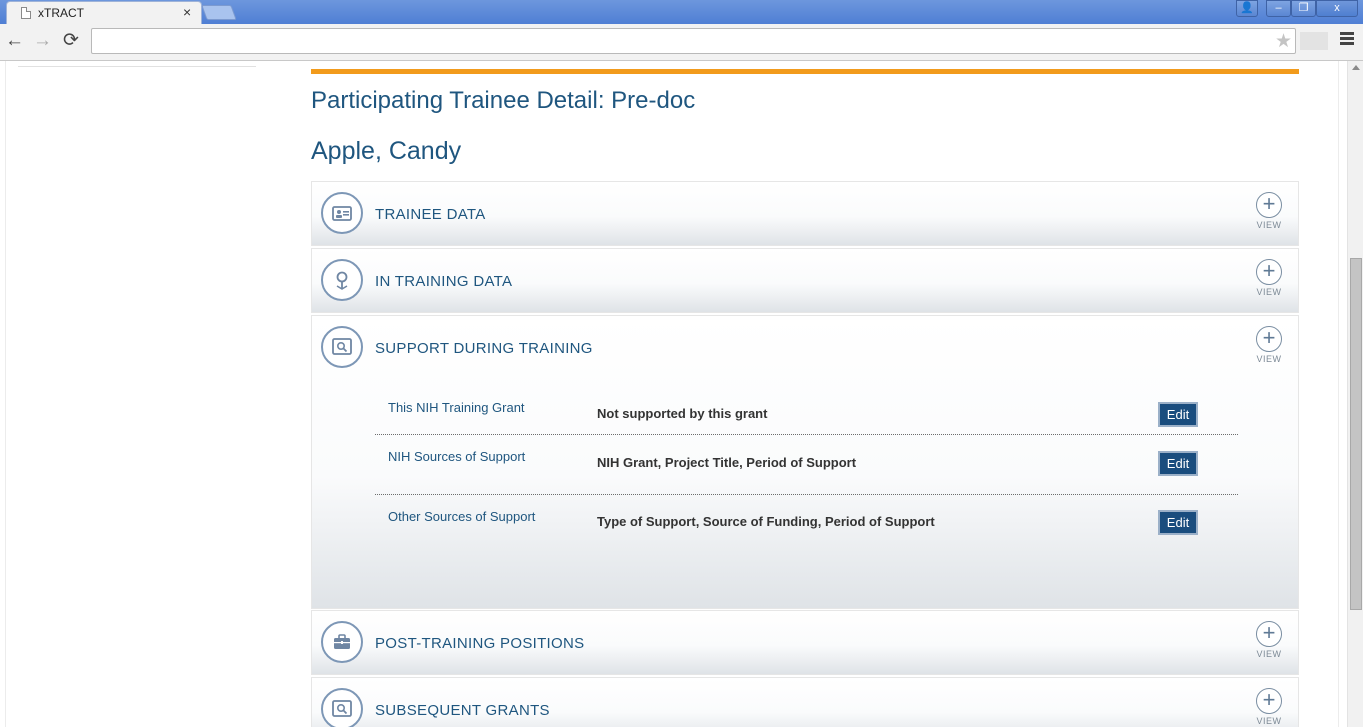 The width and height of the screenshot is (1363, 727). Describe the element at coordinates (805, 213) in the screenshot. I see `section-trainee-data: TRAINEE DATA + VIEW` at that location.